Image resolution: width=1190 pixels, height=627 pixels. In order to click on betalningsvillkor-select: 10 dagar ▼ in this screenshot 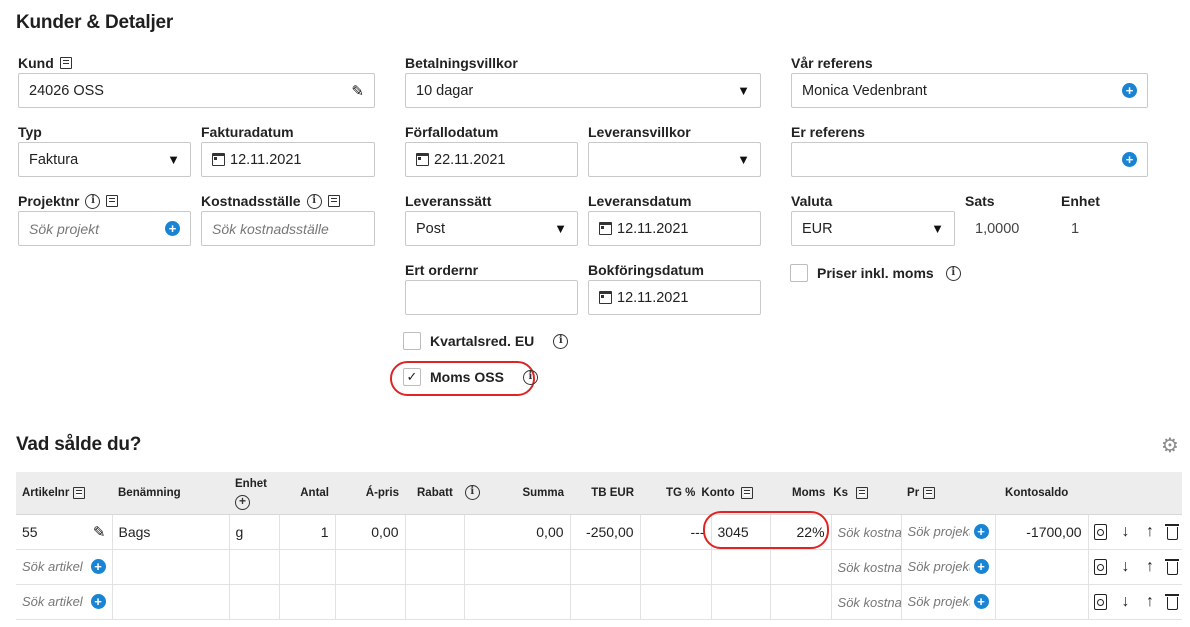, I will do `click(583, 90)`.